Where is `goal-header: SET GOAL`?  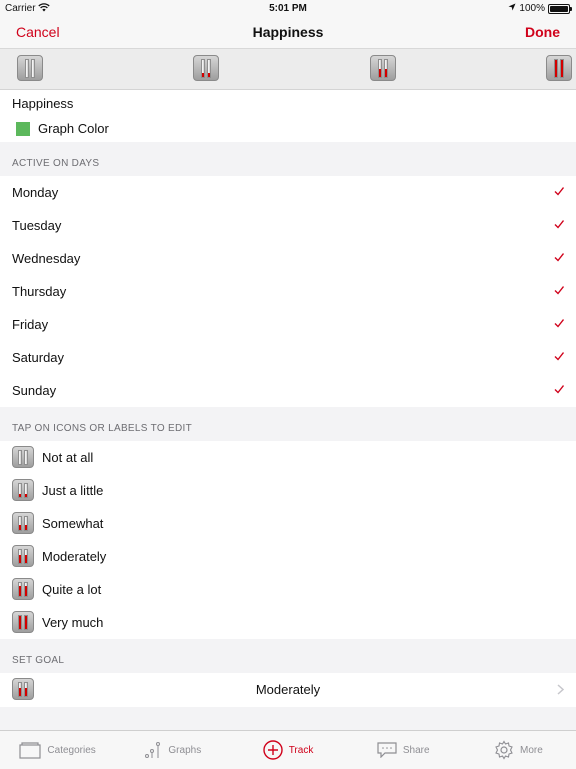
goal-header: SET GOAL is located at coordinates (38, 660).